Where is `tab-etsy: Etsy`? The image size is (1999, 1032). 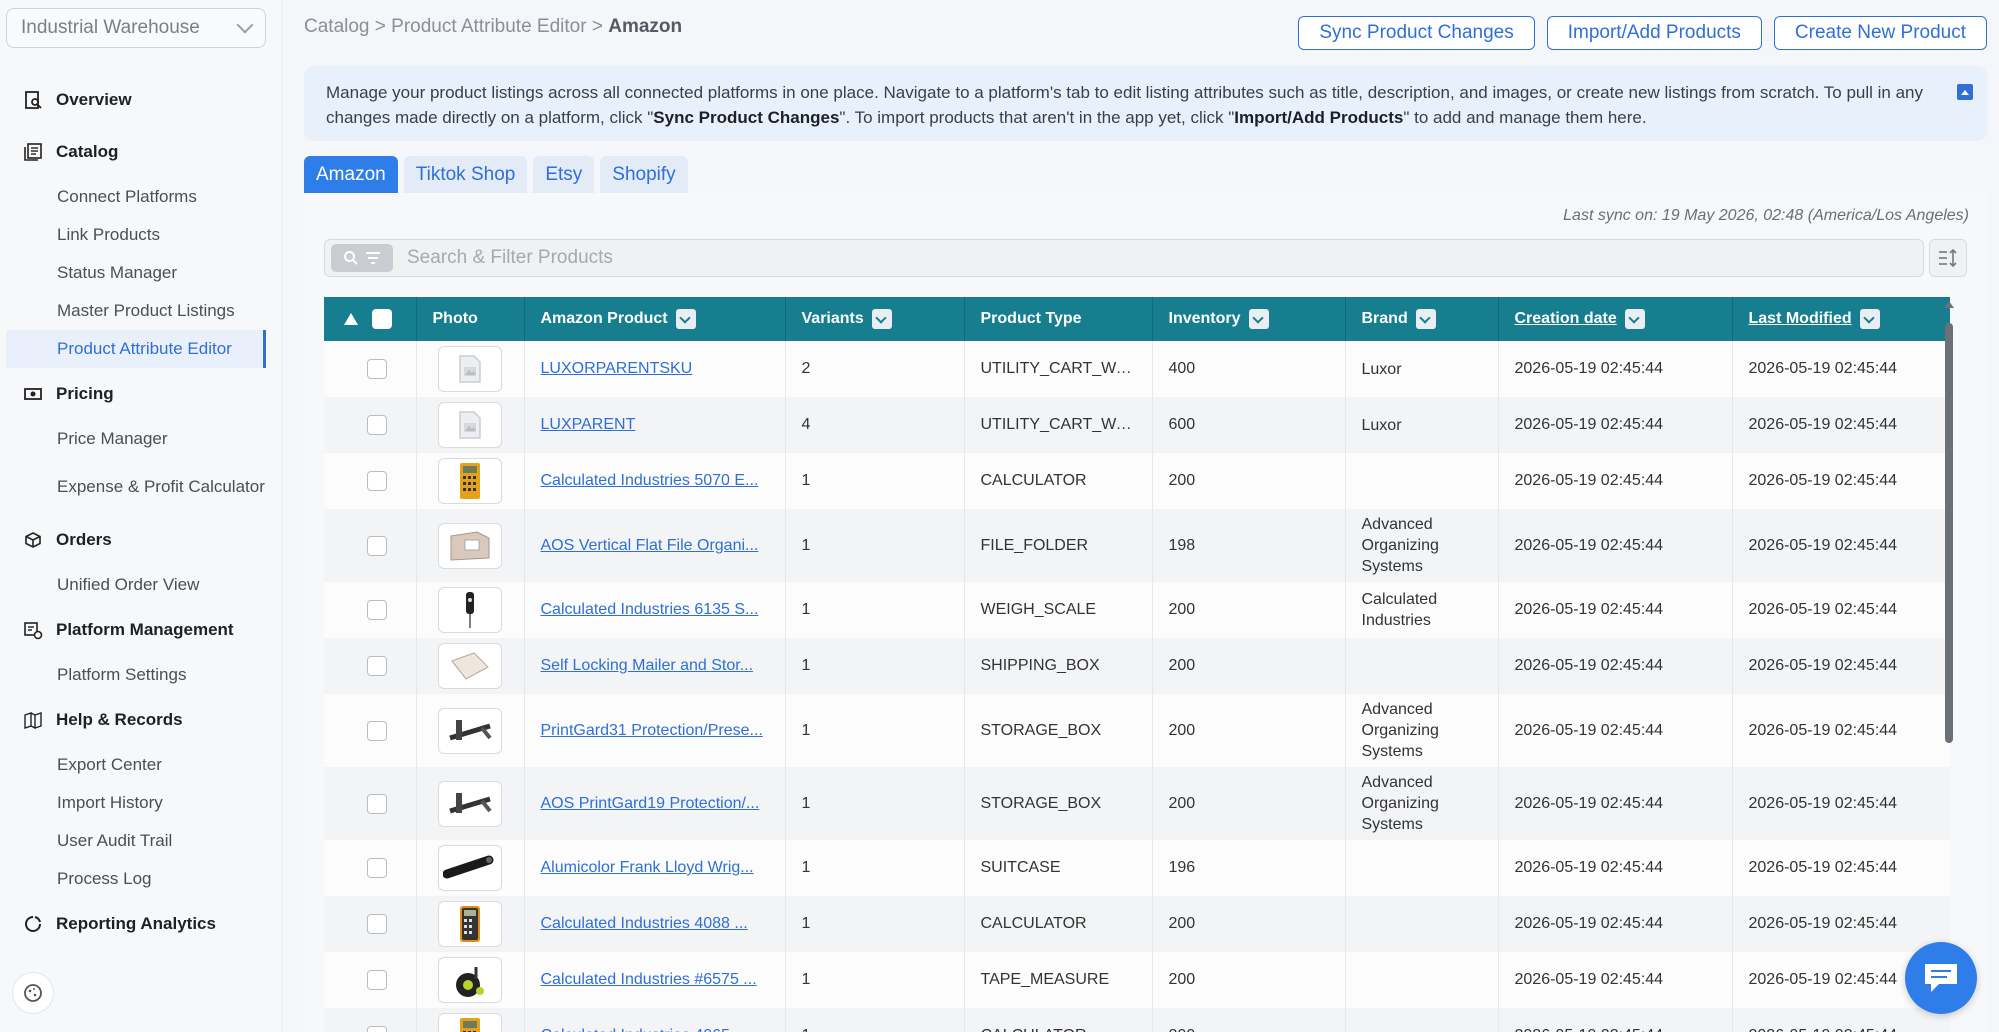 tab-etsy: Etsy is located at coordinates (564, 174).